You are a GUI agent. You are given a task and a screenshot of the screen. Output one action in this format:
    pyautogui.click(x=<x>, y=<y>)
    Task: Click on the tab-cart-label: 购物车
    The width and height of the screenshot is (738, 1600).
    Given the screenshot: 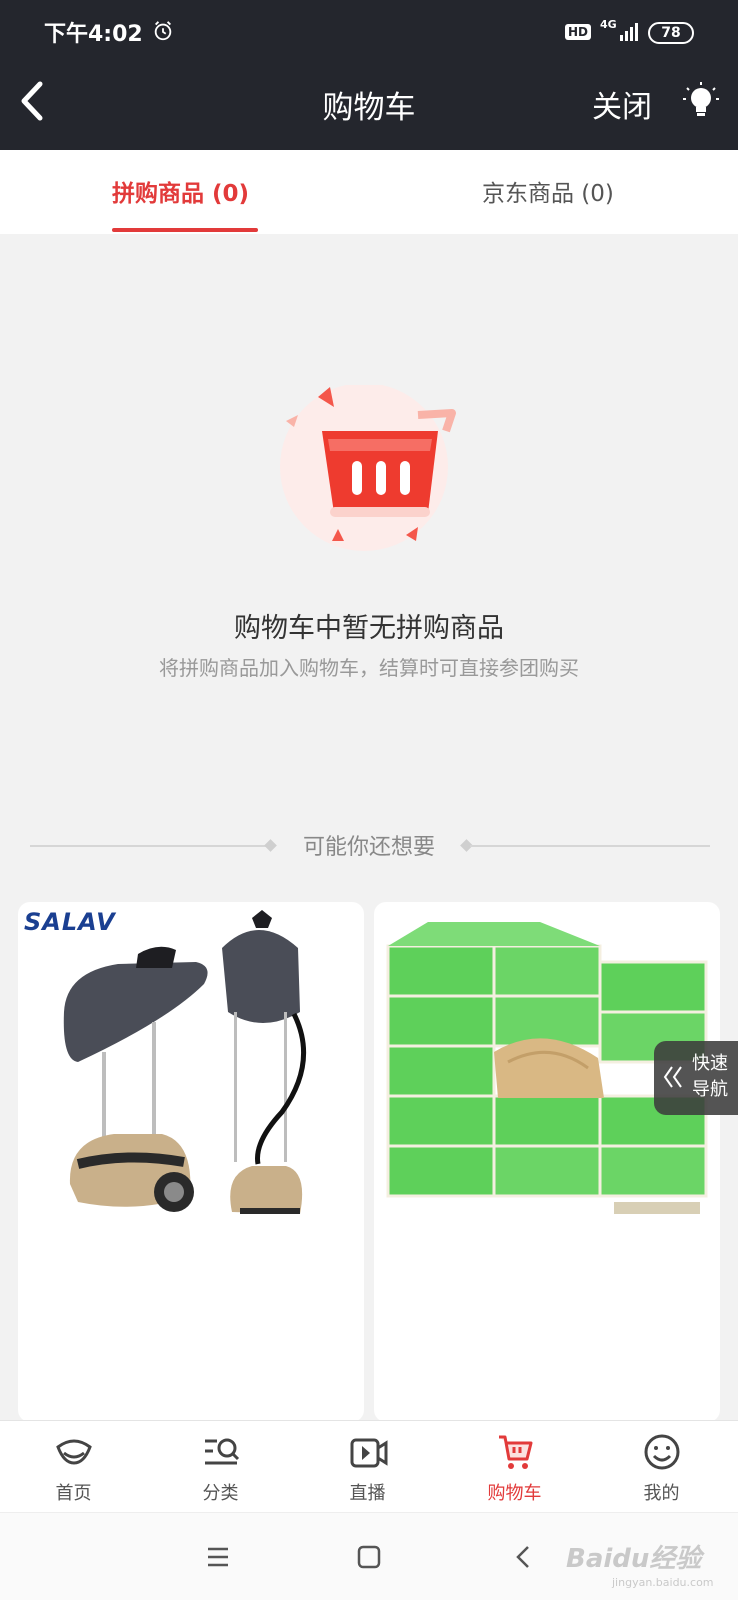 What is the action you would take?
    pyautogui.click(x=514, y=1493)
    